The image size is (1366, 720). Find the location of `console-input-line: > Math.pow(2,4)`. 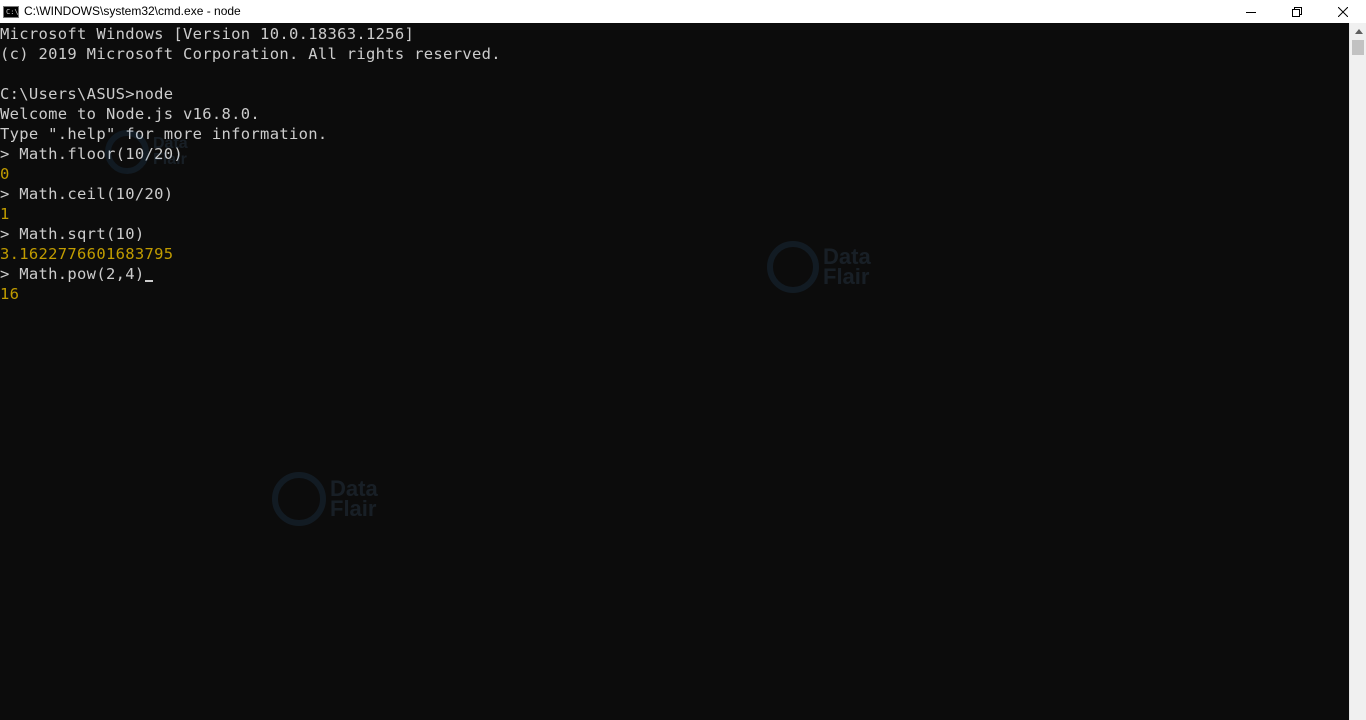

console-input-line: > Math.pow(2,4) is located at coordinates (674, 274).